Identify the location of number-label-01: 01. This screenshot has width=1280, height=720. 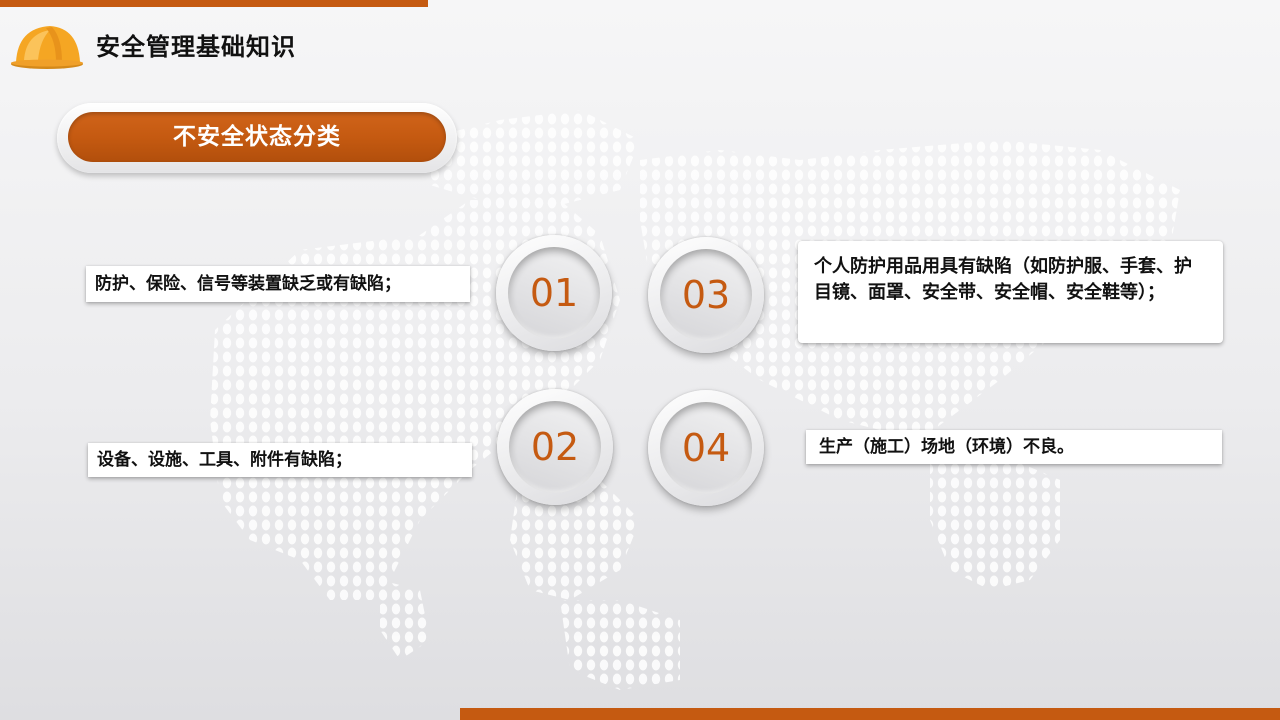
(554, 293).